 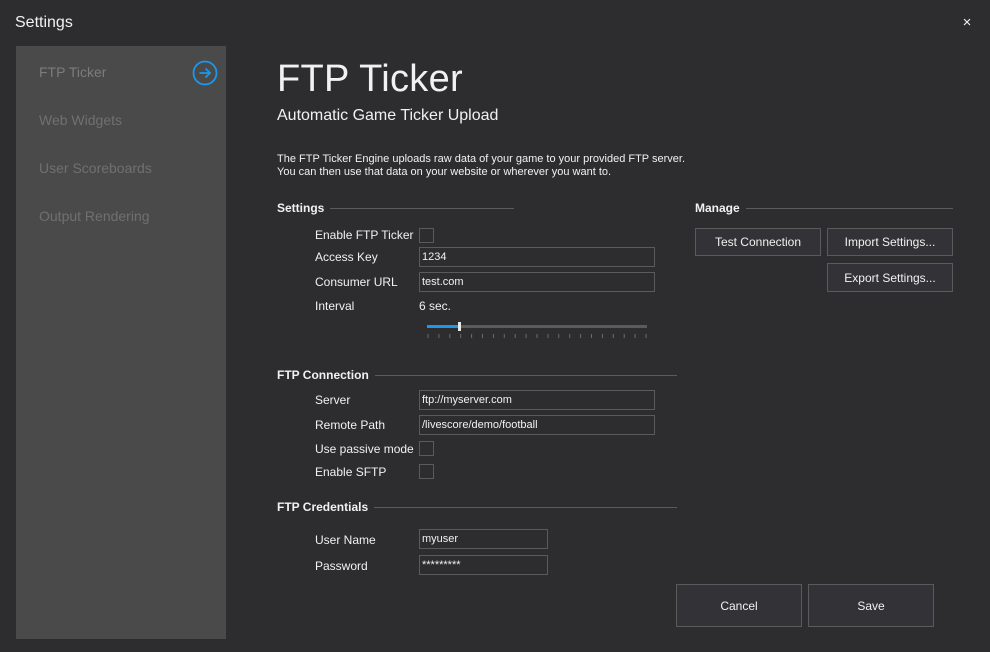 I want to click on section-title: Manage, so click(x=717, y=208).